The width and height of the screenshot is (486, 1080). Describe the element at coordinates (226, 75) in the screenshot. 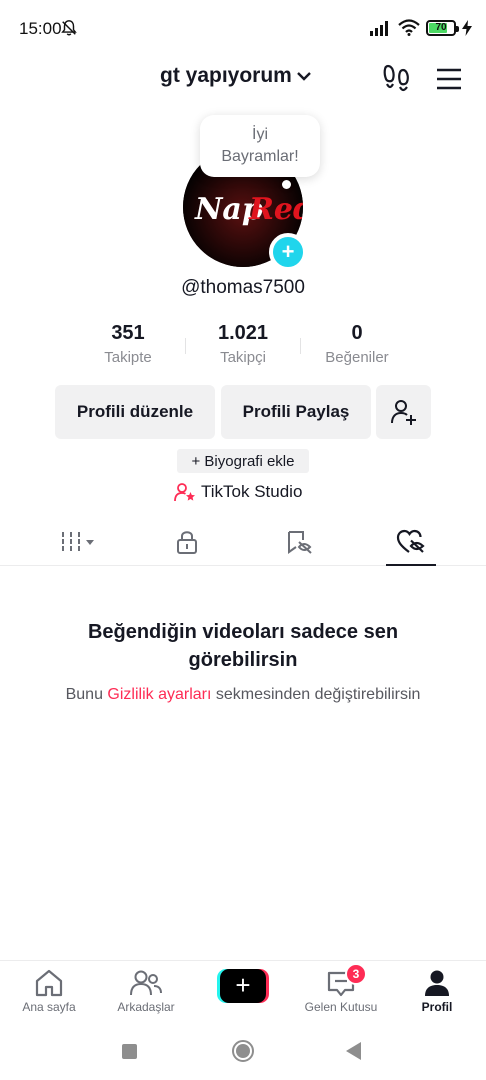

I see `account-name: gt yapıyorum` at that location.